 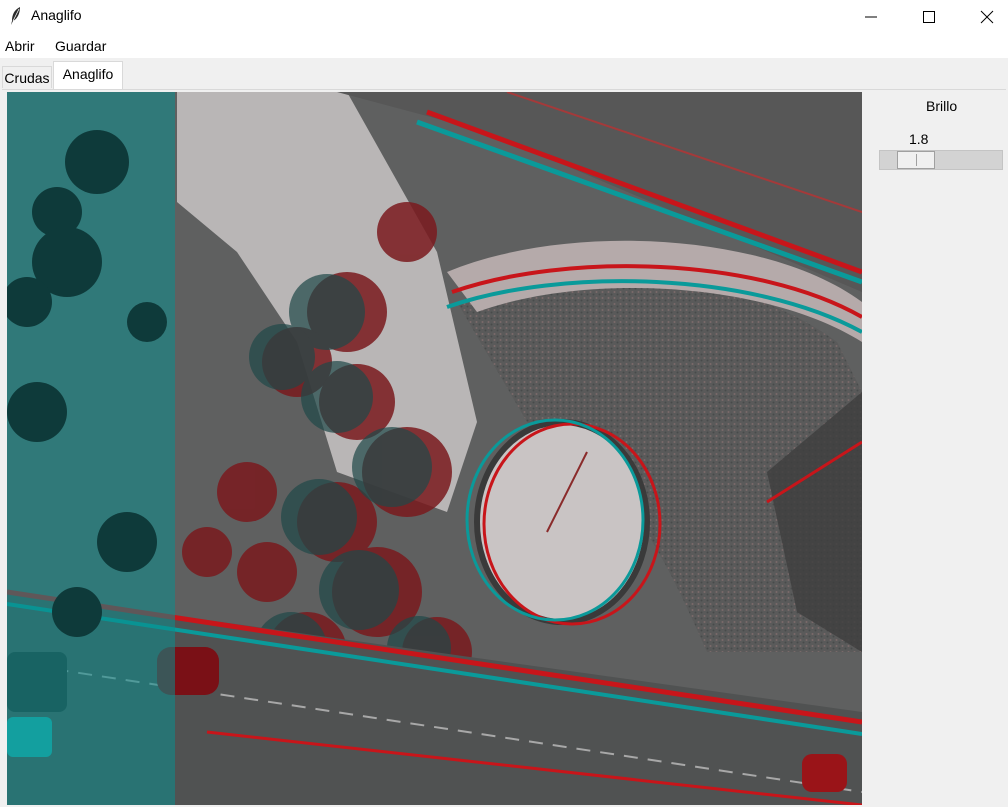 What do you see at coordinates (919, 139) in the screenshot?
I see `brillo-value: 1.8` at bounding box center [919, 139].